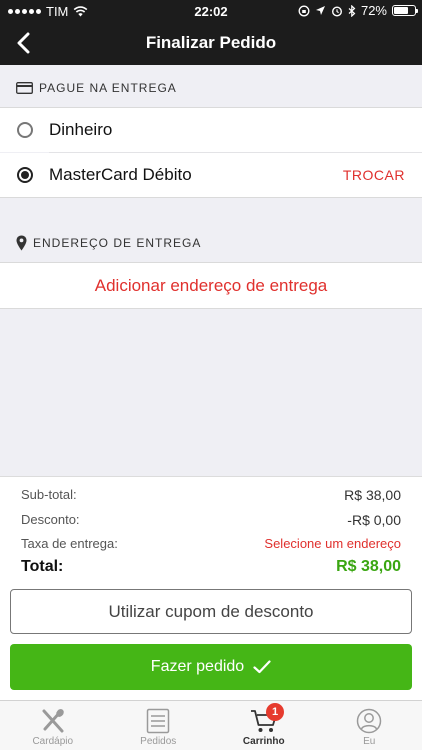 Image resolution: width=422 pixels, height=750 pixels. What do you see at coordinates (211, 285) in the screenshot?
I see `add-address-button: Adicionar endereço de entrega` at bounding box center [211, 285].